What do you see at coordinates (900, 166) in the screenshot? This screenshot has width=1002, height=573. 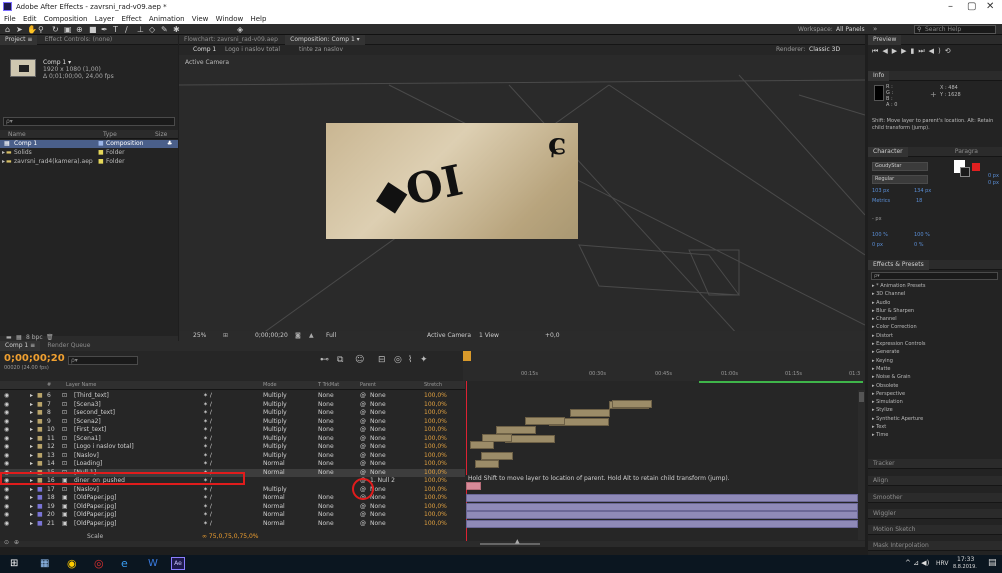 I see `font-family-dropdown: GoudyStar` at bounding box center [900, 166].